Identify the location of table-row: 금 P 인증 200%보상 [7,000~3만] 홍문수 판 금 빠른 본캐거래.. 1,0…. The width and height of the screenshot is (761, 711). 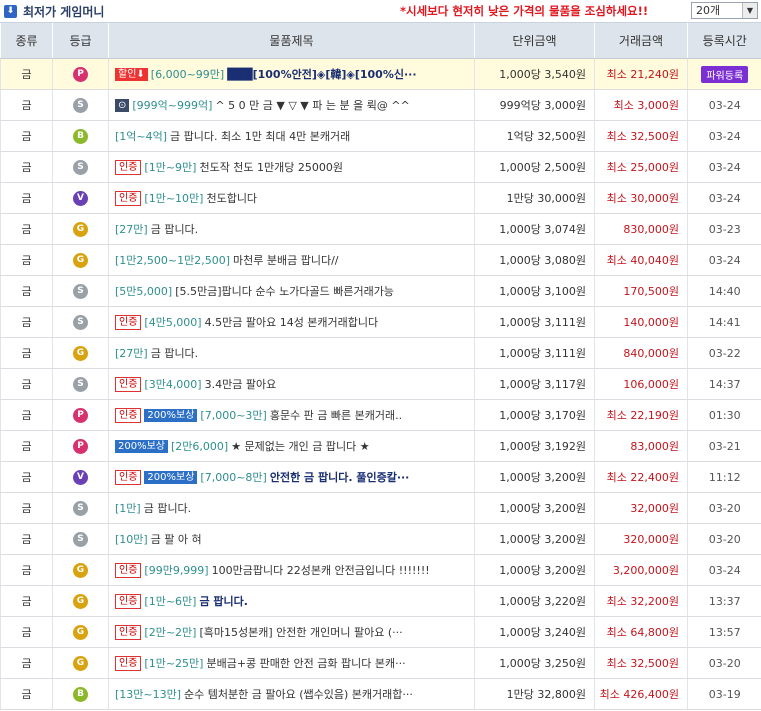
(380, 415).